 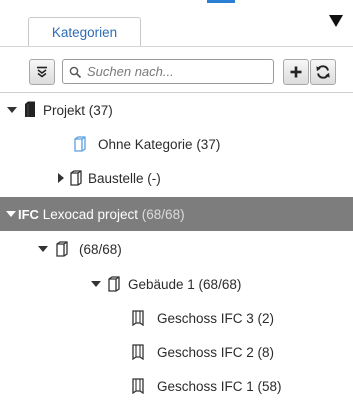 I want to click on search-field, so click(x=168, y=71).